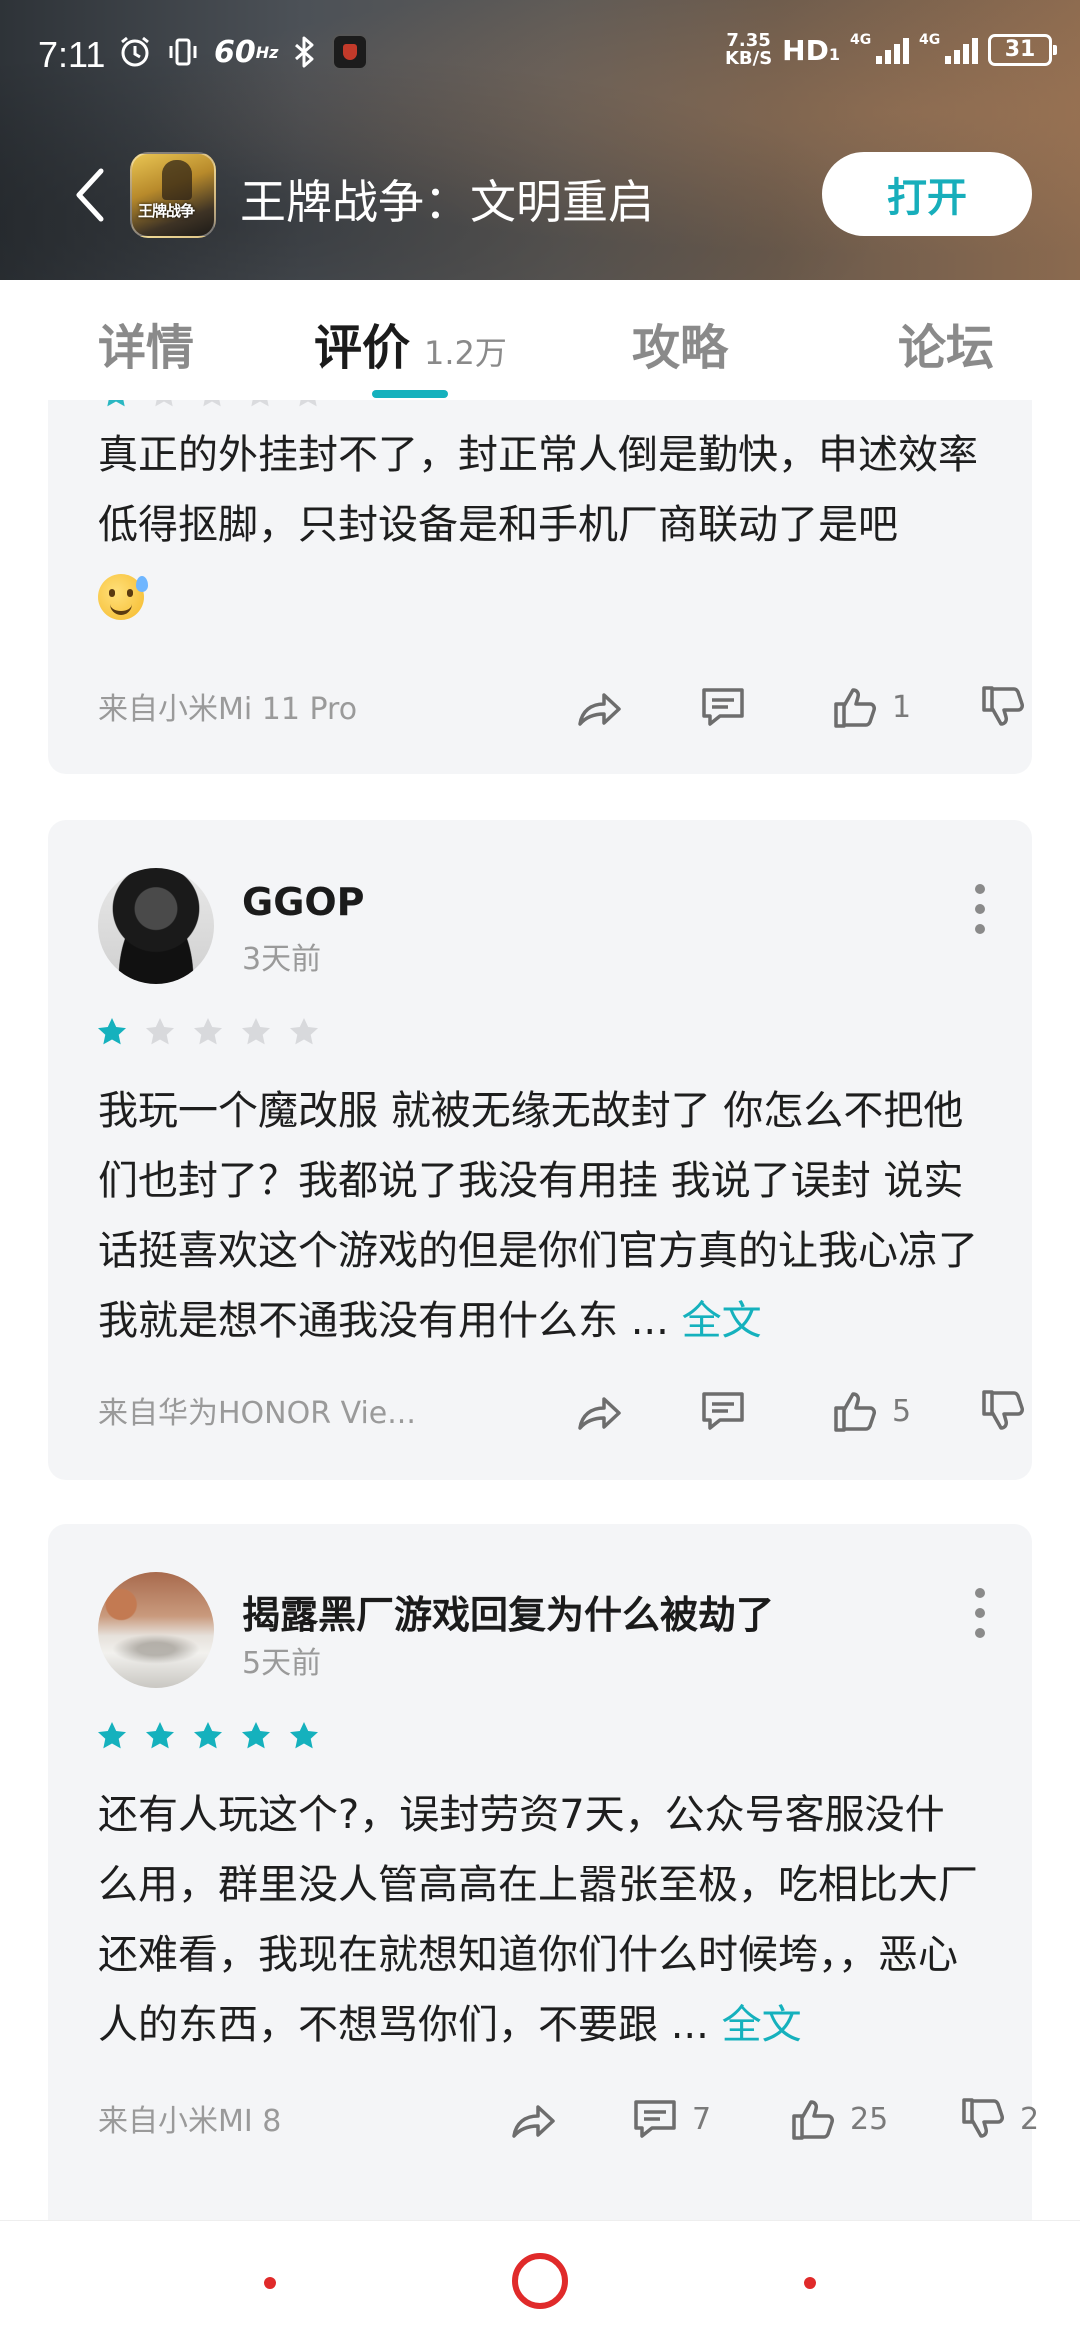  Describe the element at coordinates (303, 902) in the screenshot. I see `username: GGOP` at that location.